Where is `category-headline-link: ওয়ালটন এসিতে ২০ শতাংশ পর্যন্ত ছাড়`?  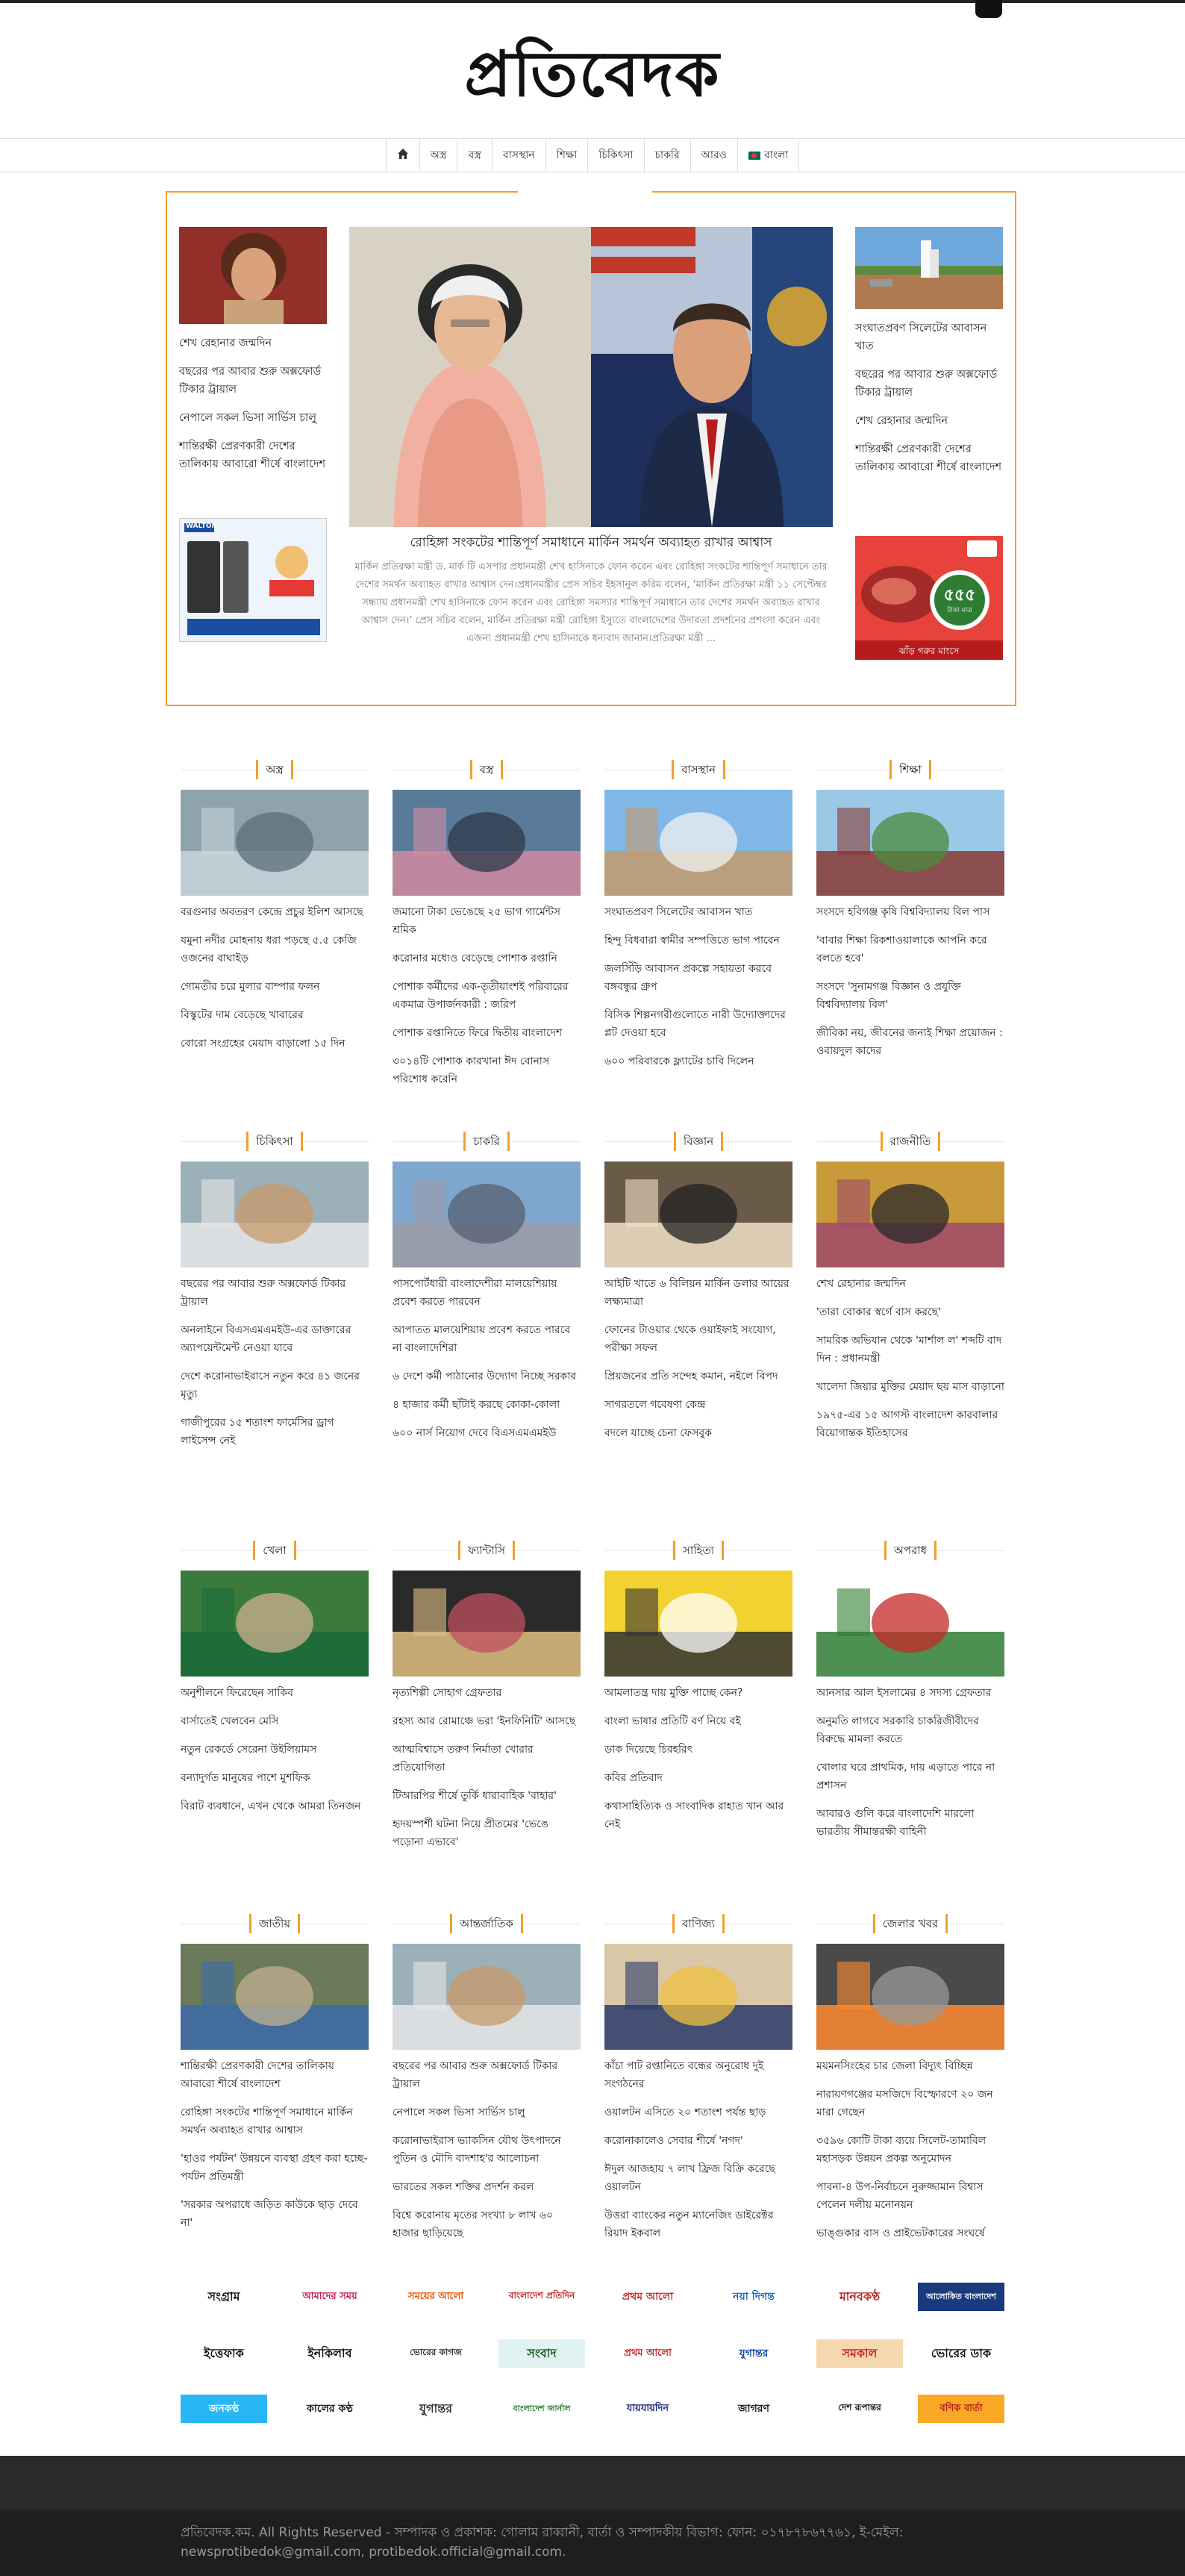
category-headline-link: ওয়ালটন এসিতে ২০ শতাংশ পর্যন্ত ছাড় is located at coordinates (698, 2112).